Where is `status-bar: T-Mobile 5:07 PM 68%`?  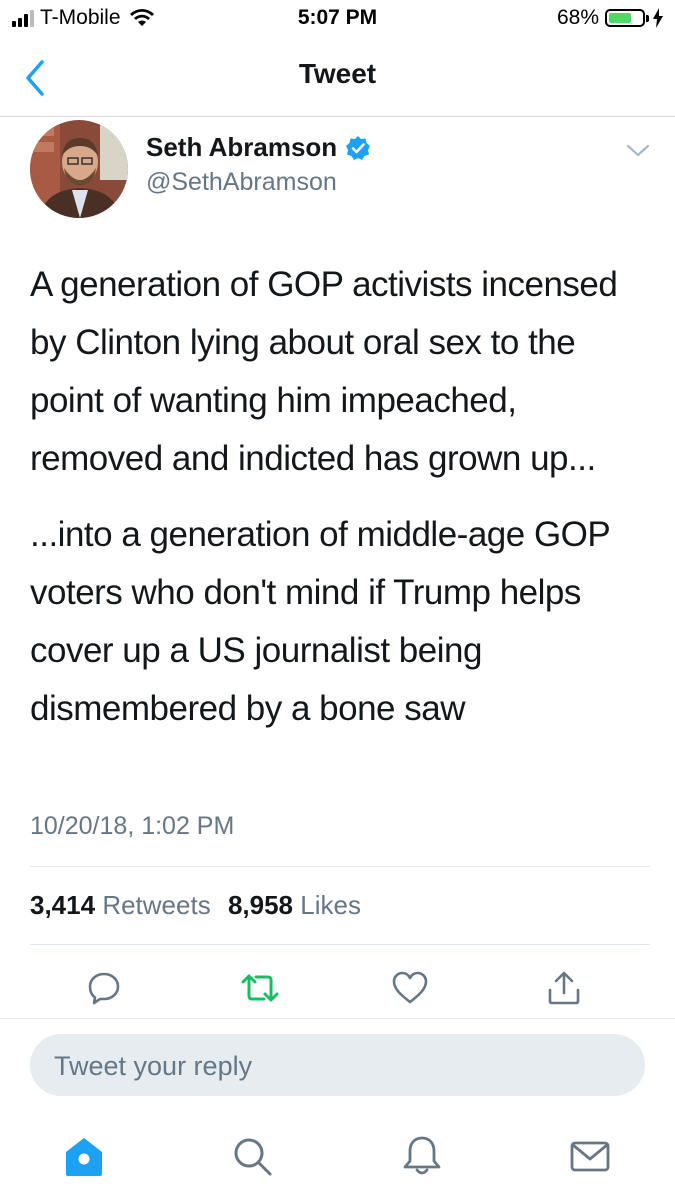
status-bar: T-Mobile 5:07 PM 68% is located at coordinates (337, 20).